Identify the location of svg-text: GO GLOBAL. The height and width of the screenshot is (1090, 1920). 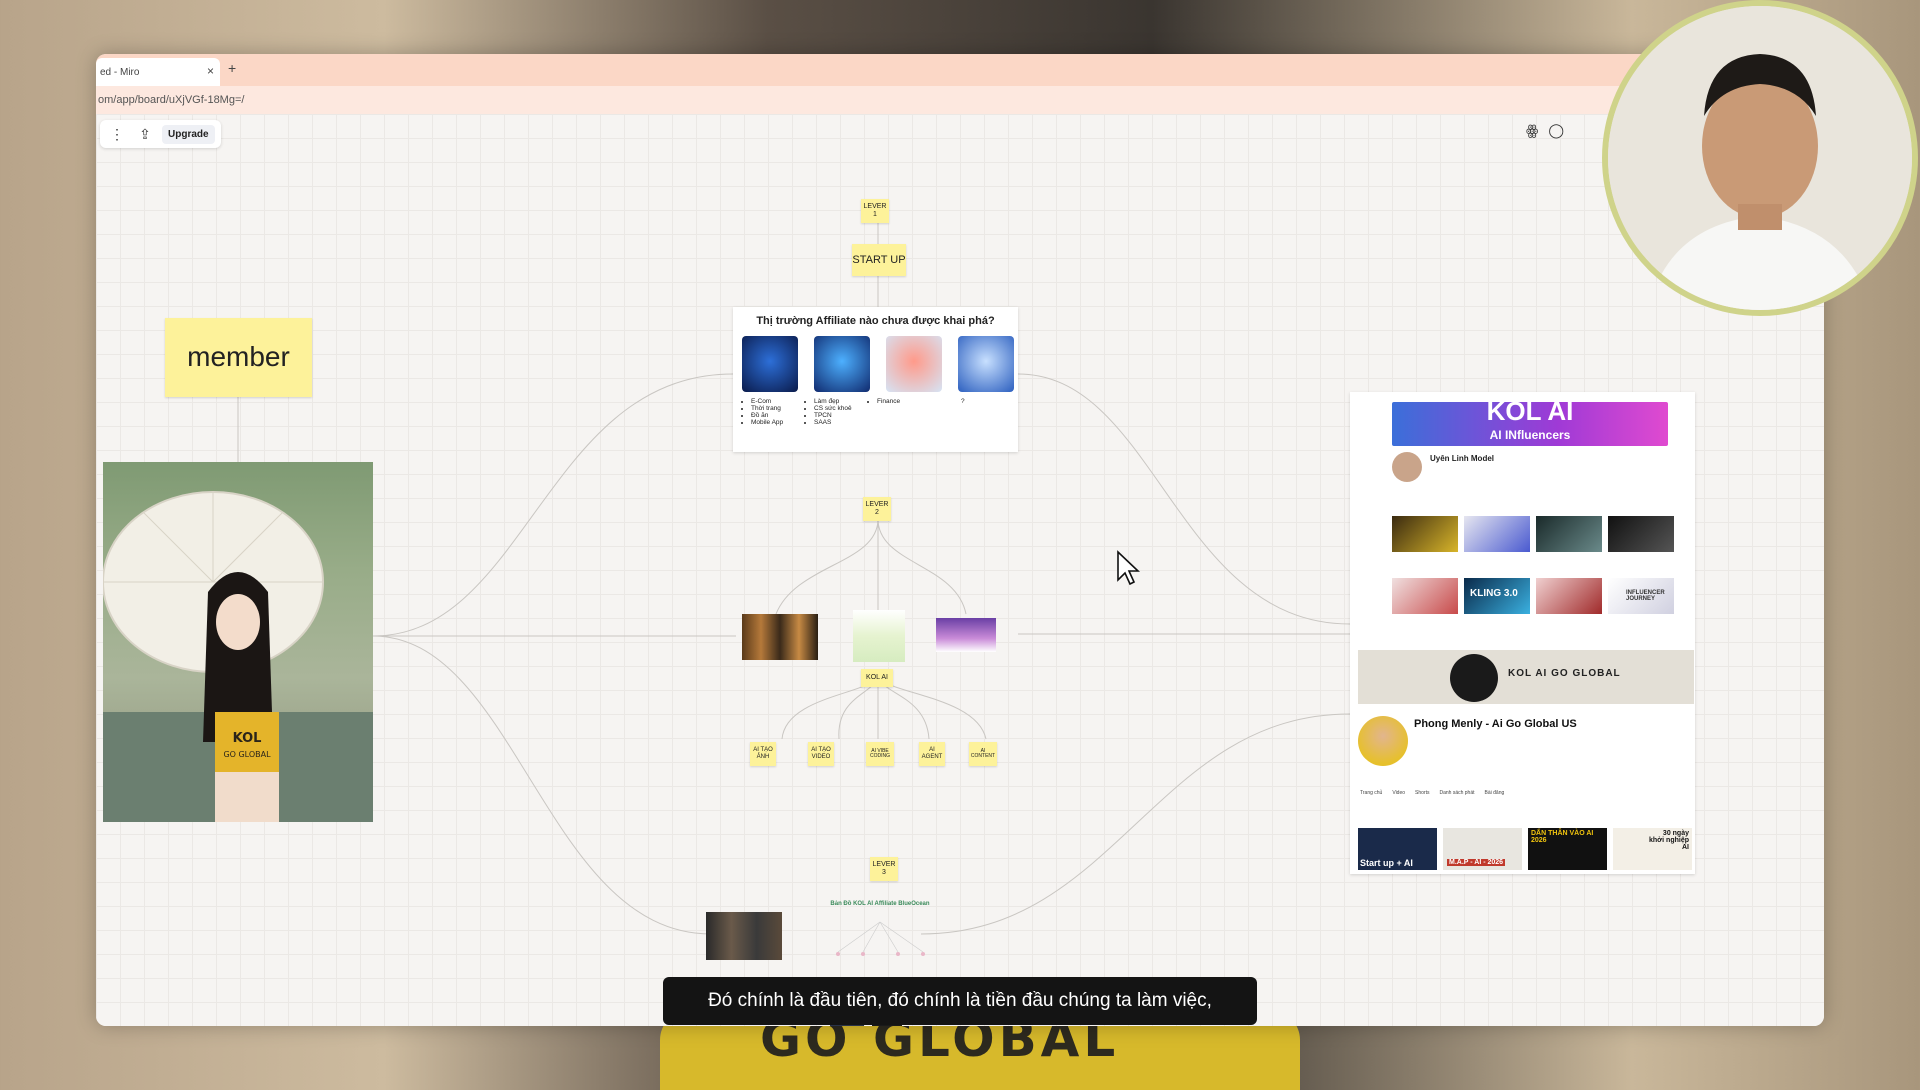
(247, 754).